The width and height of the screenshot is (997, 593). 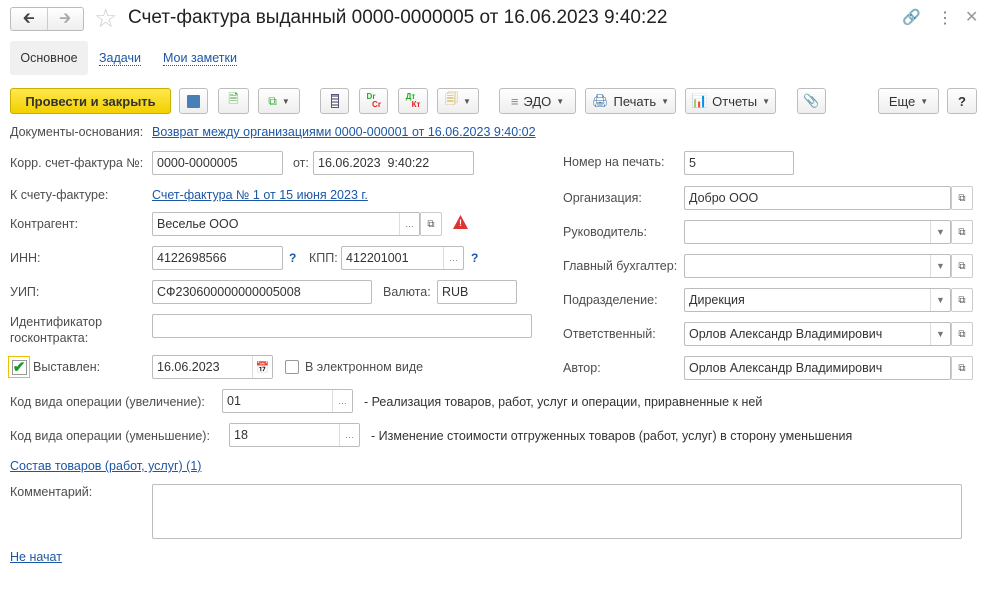 What do you see at coordinates (692, 163) in the screenshot?
I see `print-number-value: 5` at bounding box center [692, 163].